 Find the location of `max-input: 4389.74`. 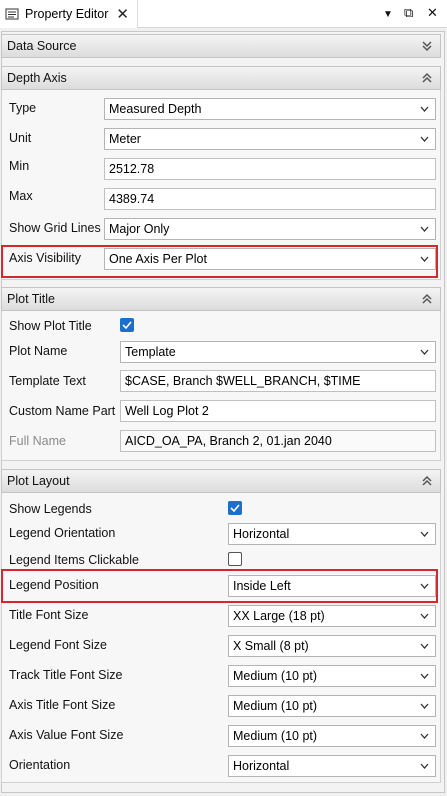

max-input: 4389.74 is located at coordinates (270, 199).